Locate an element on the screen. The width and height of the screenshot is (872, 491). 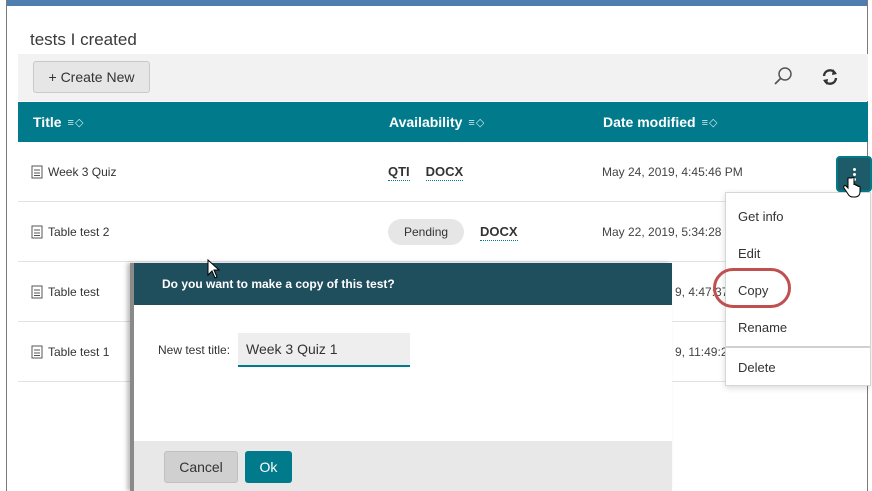
new-title-label: New test title: is located at coordinates (194, 350).